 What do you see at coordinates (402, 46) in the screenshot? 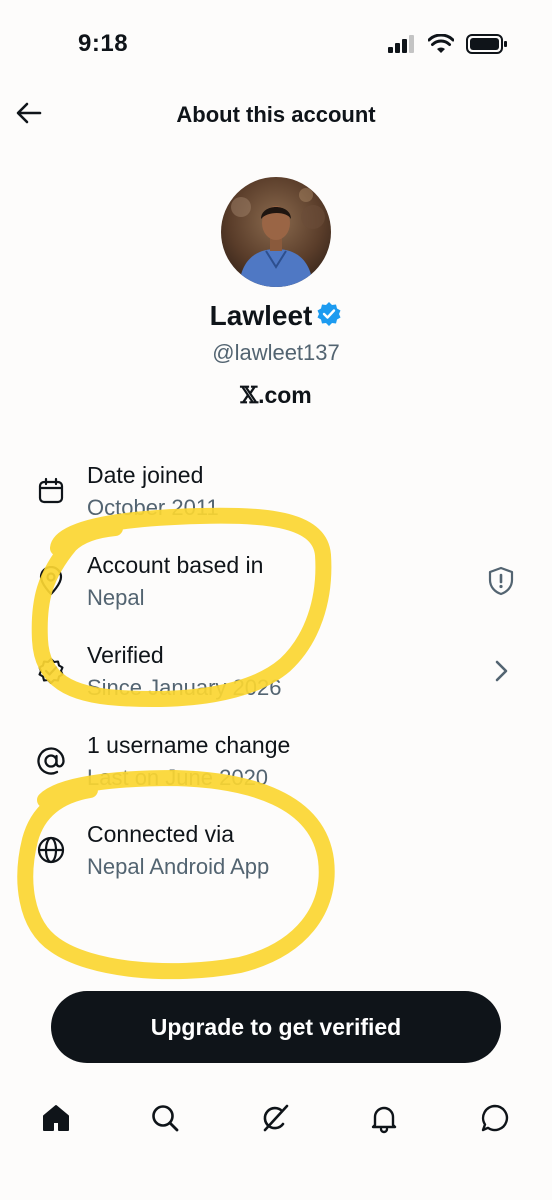
I see `signal-icon` at bounding box center [402, 46].